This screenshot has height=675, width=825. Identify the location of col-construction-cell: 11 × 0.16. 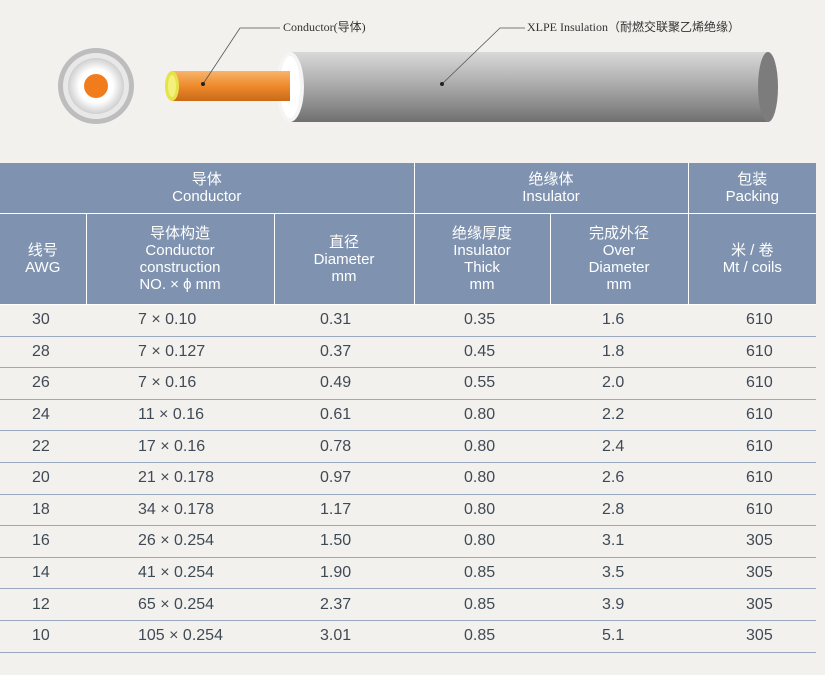
(180, 415).